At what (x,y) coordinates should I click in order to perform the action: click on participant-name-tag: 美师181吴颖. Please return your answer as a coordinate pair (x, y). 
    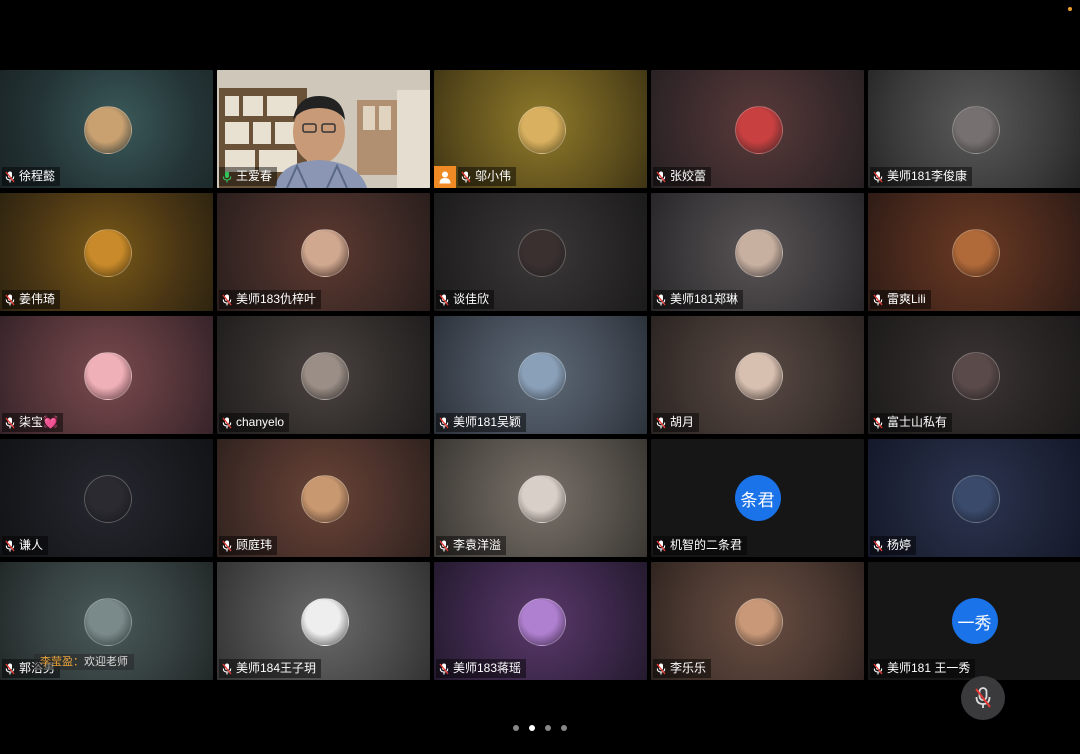
    Looking at the image, I should click on (481, 422).